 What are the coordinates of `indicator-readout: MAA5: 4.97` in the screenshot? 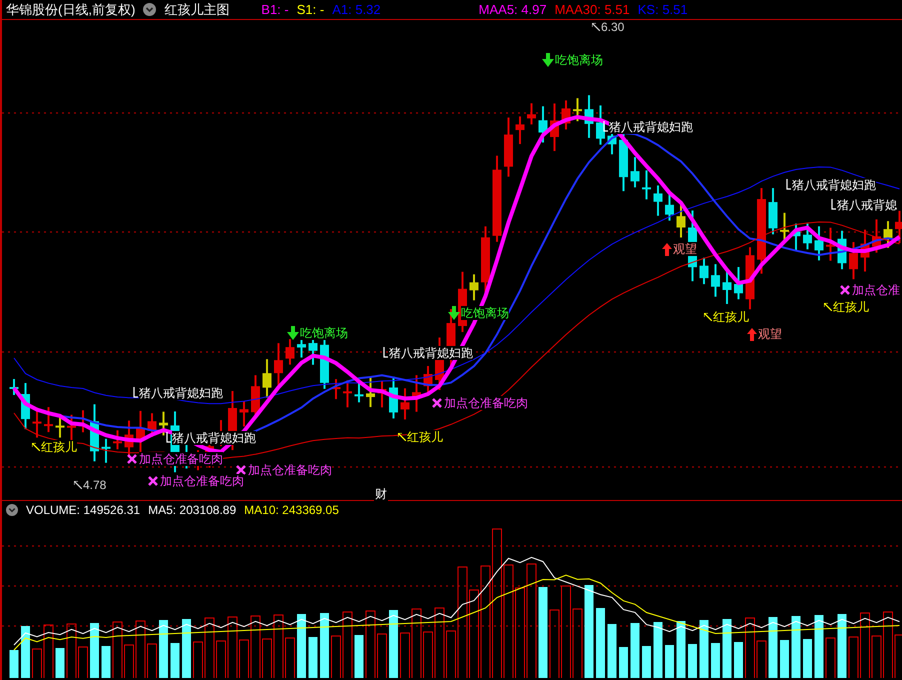 It's located at (512, 9).